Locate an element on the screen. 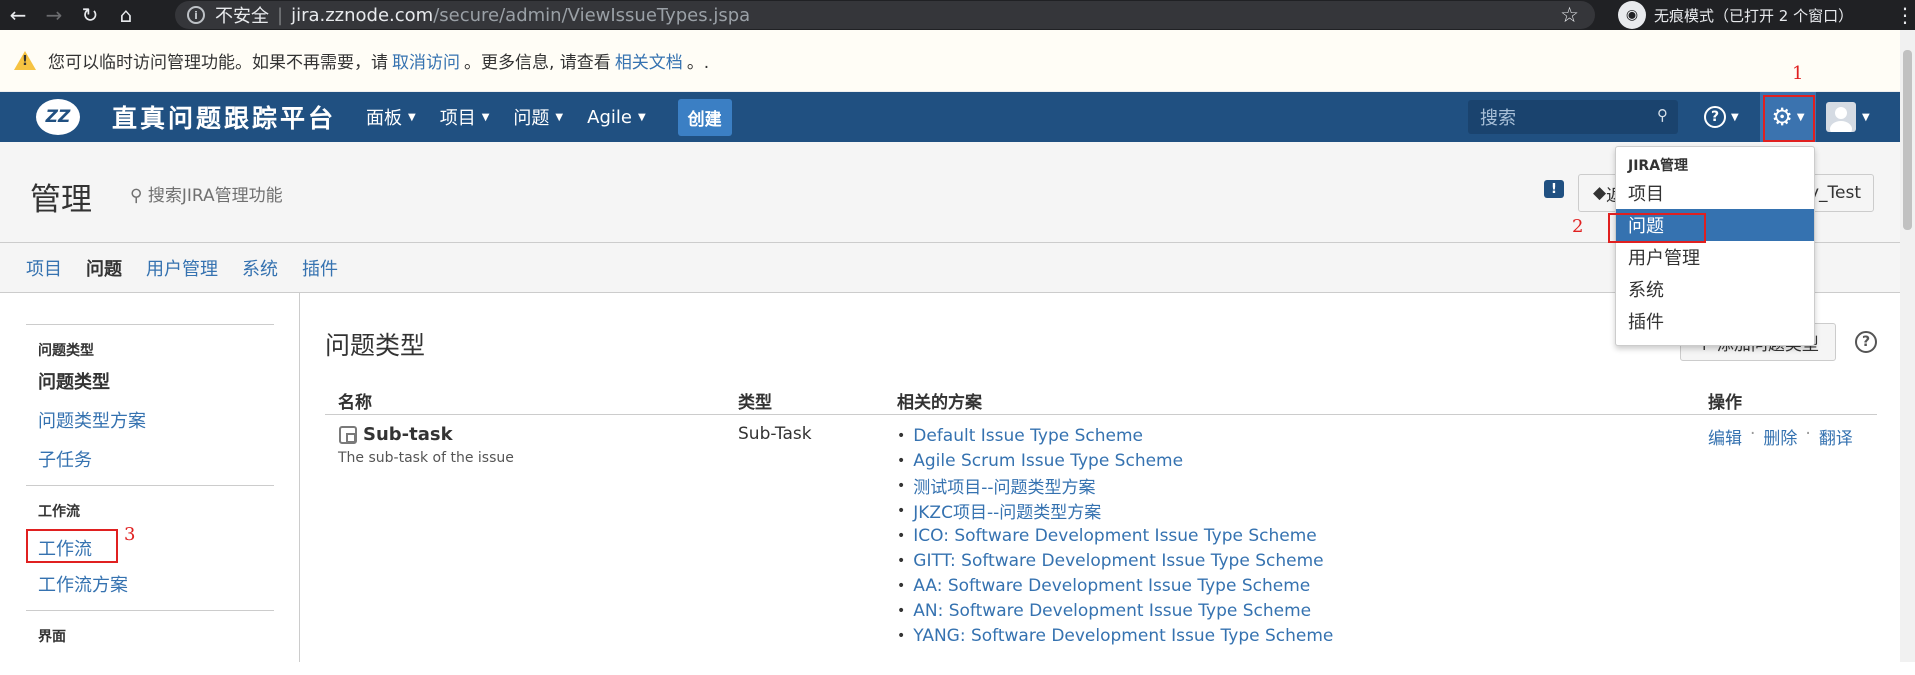 Image resolution: width=1915 pixels, height=675 pixels. feedback-icon: ! is located at coordinates (1554, 189).